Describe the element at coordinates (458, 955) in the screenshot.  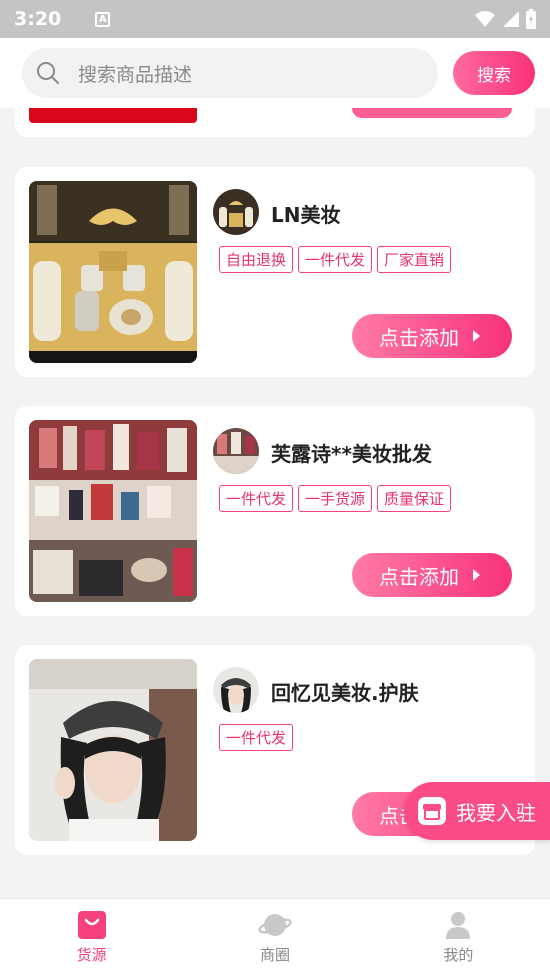
I see `tab-label: 我的` at that location.